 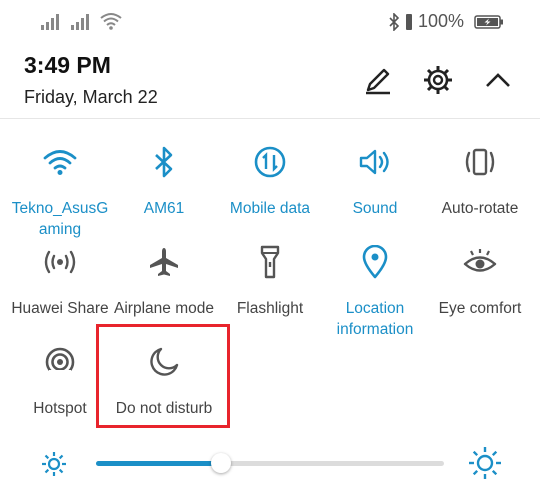 What do you see at coordinates (164, 181) in the screenshot?
I see `tile-bluetooth: AM61` at bounding box center [164, 181].